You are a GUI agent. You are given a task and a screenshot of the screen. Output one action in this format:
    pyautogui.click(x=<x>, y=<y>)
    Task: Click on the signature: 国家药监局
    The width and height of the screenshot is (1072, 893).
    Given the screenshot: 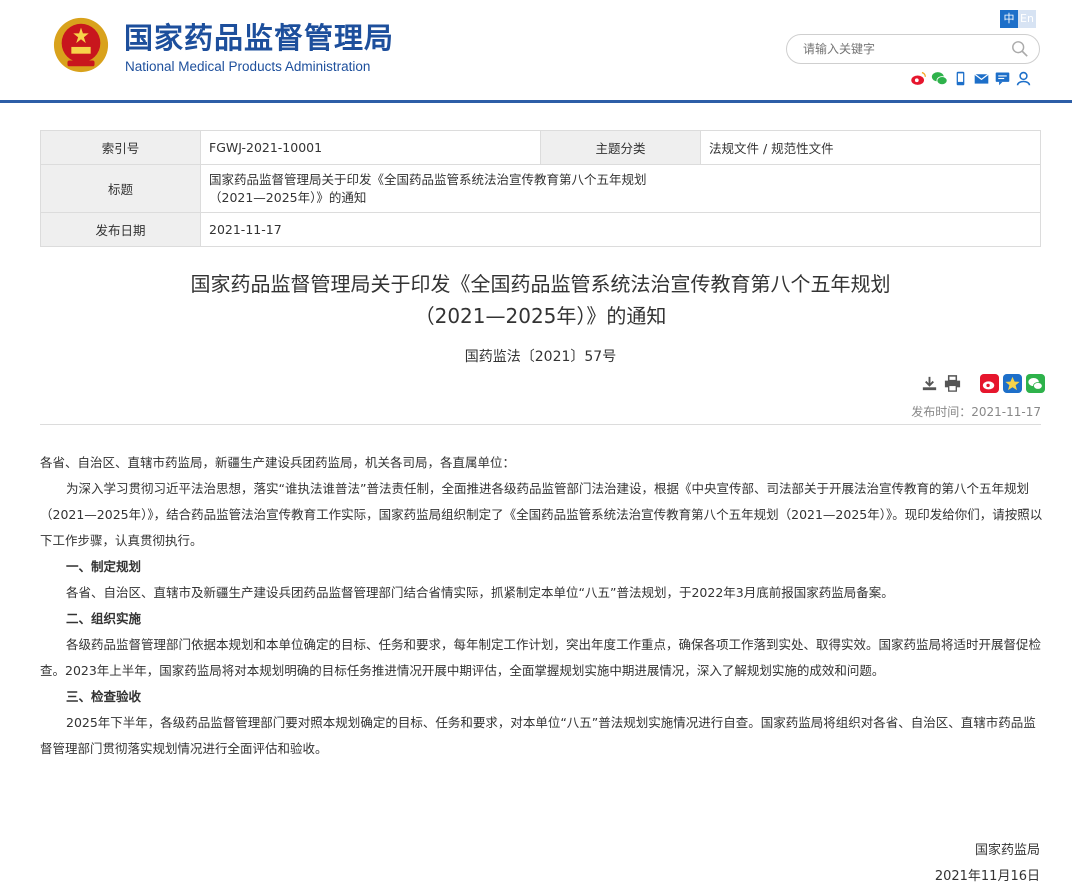 What is the action you would take?
    pyautogui.click(x=1007, y=850)
    